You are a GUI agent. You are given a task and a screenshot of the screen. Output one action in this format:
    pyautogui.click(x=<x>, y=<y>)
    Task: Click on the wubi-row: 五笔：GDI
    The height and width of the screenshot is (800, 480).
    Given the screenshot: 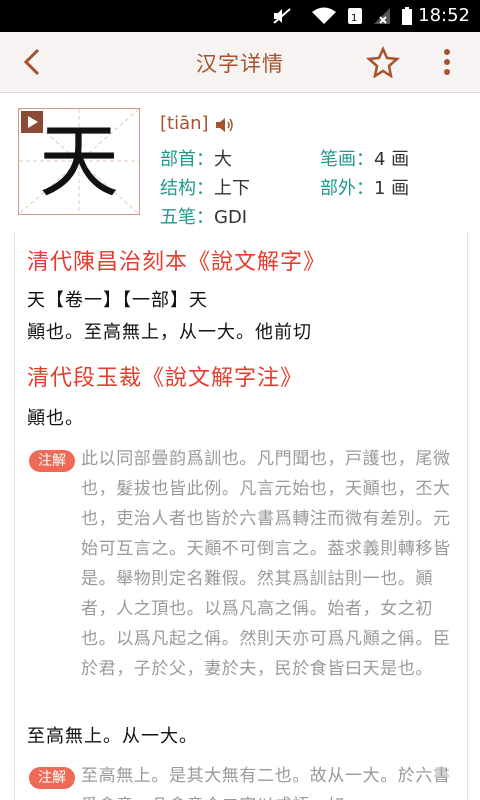 What is the action you would take?
    pyautogui.click(x=203, y=216)
    